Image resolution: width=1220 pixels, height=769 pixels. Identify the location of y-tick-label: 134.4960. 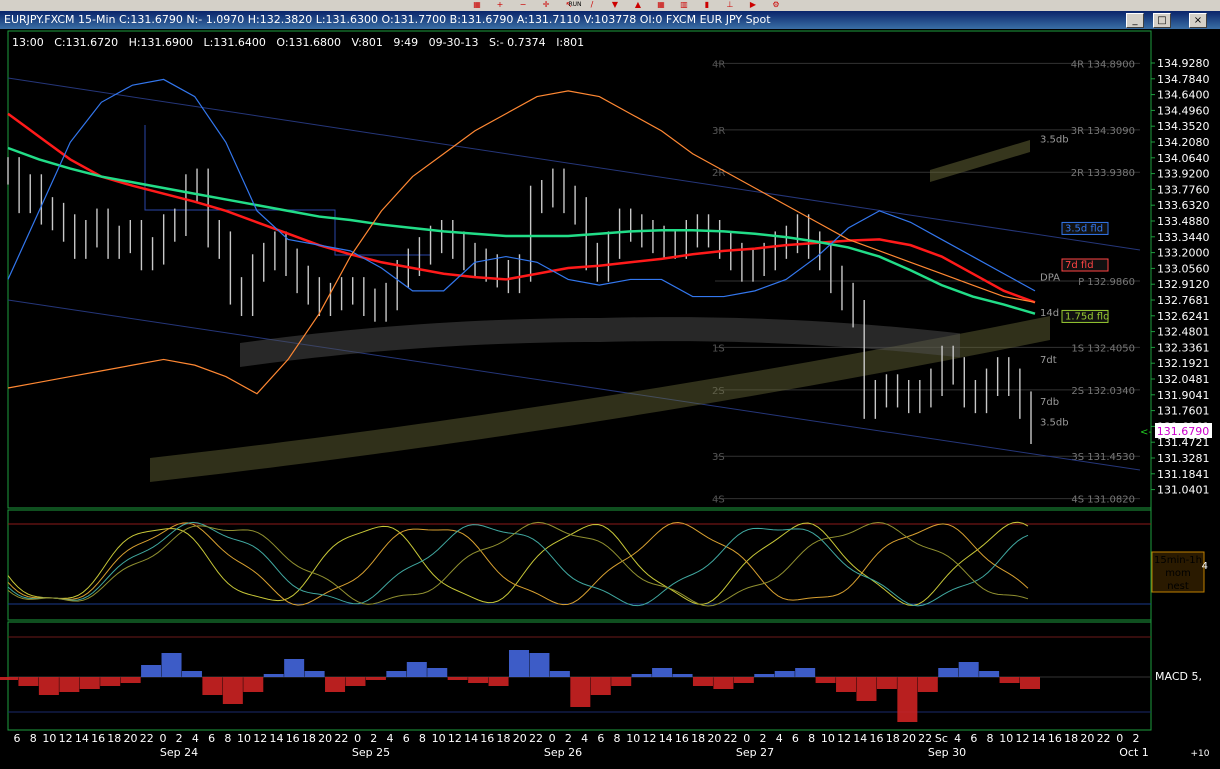
(1183, 110).